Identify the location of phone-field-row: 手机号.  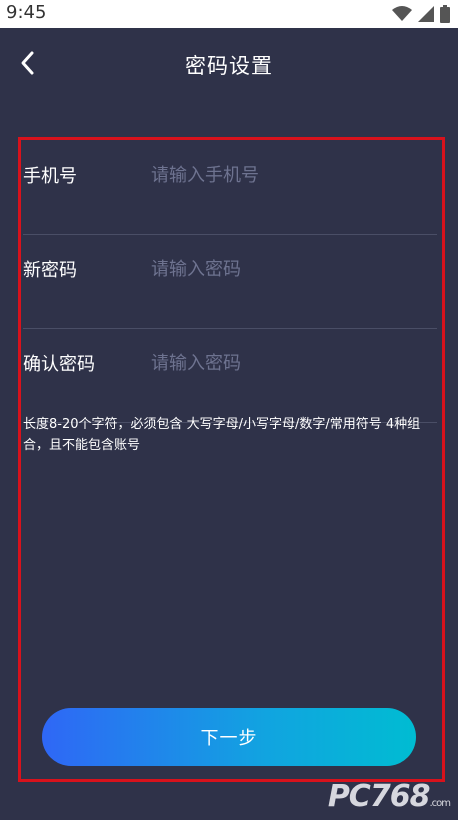
(230, 187).